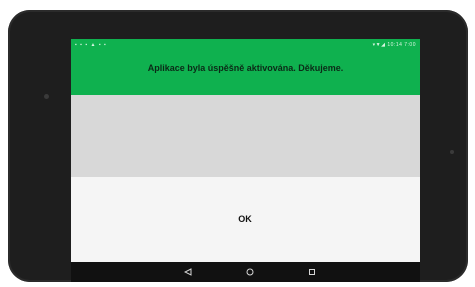  What do you see at coordinates (188, 272) in the screenshot?
I see `back-icon` at bounding box center [188, 272].